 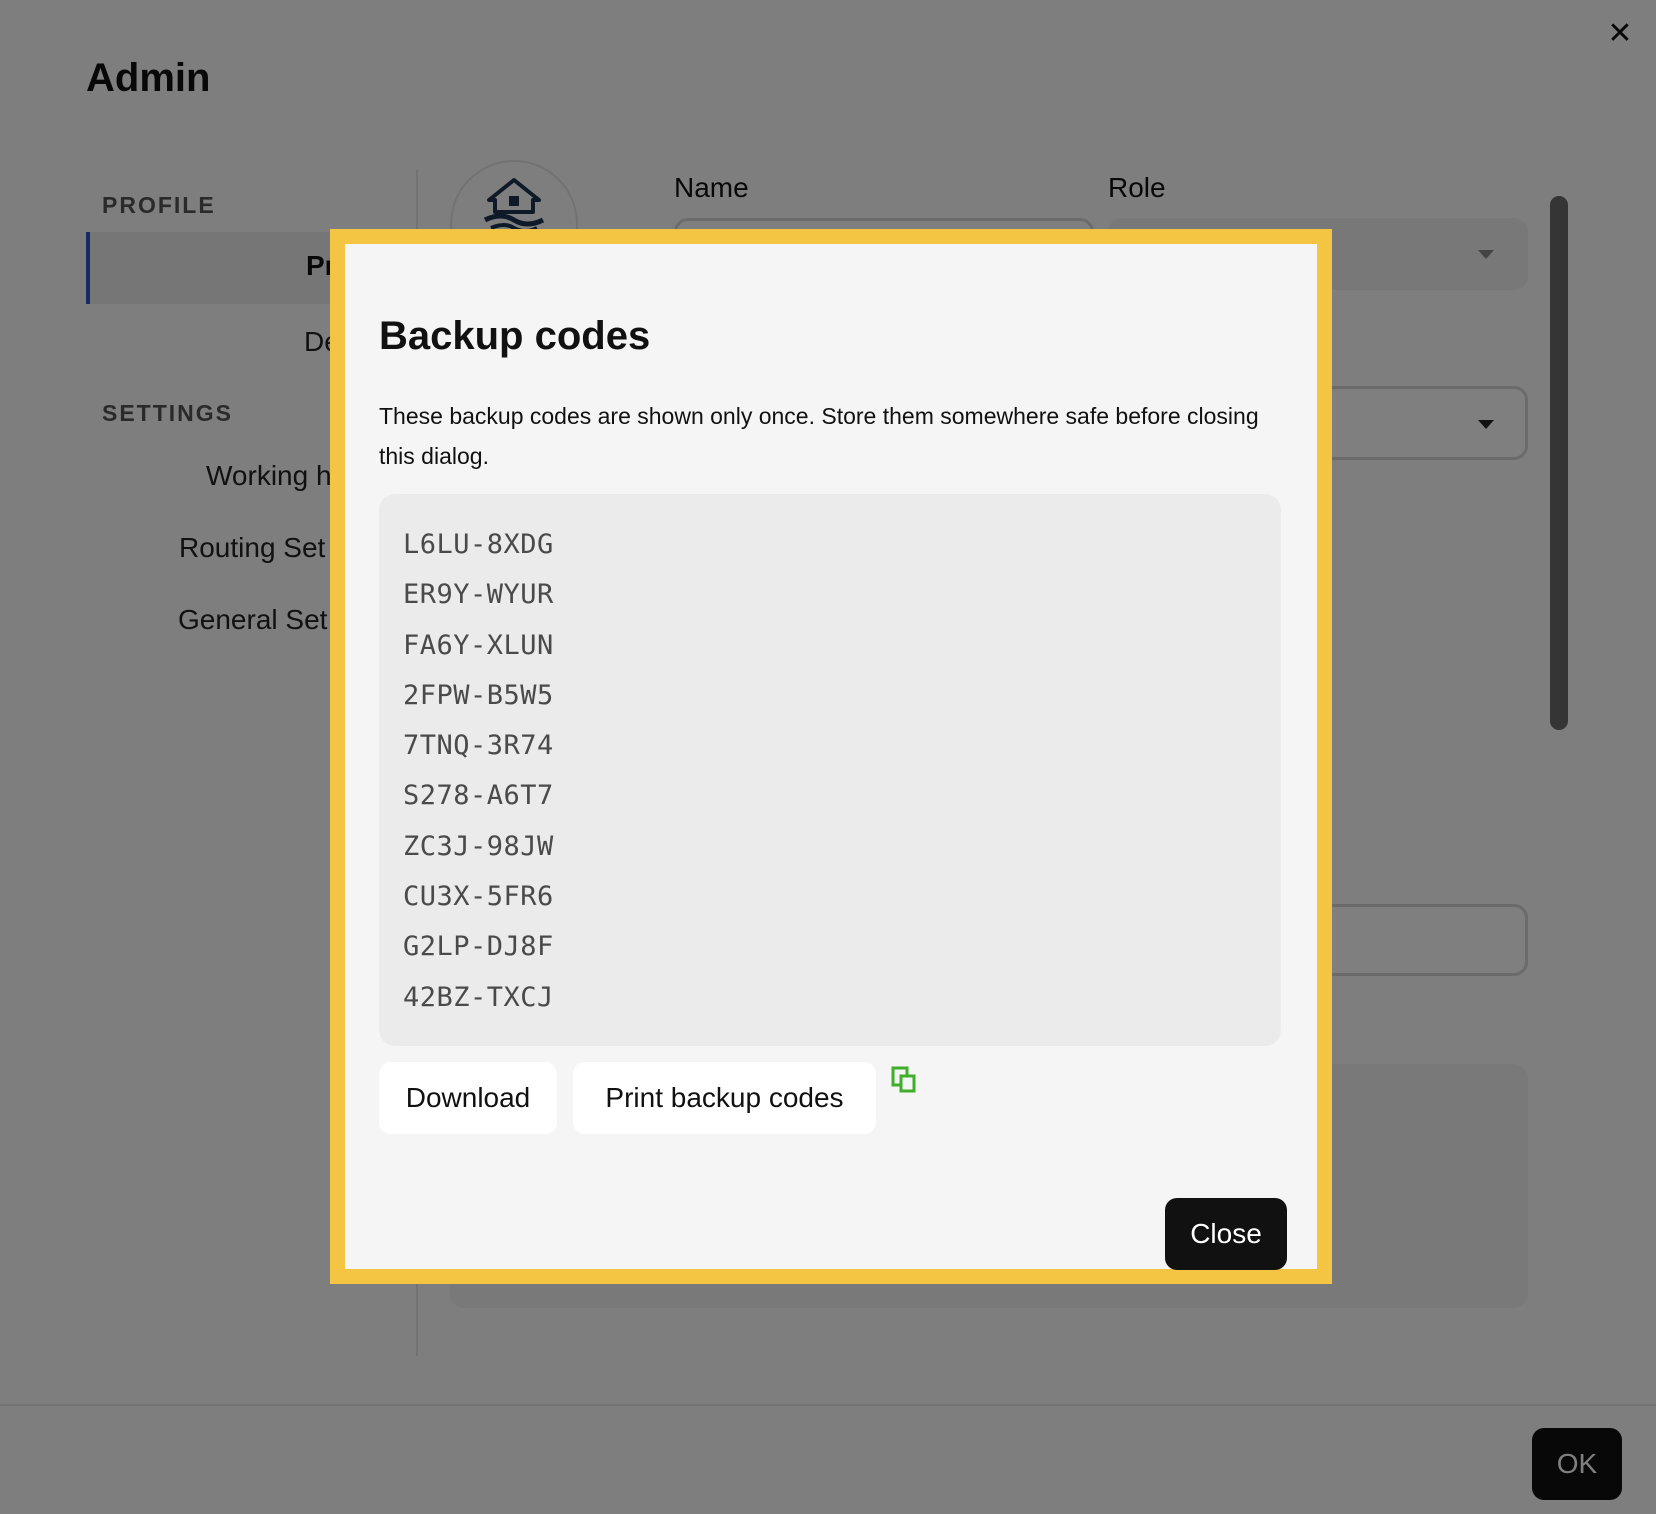 What do you see at coordinates (478, 746) in the screenshot?
I see `backup-code: 7TNQ-3R74` at bounding box center [478, 746].